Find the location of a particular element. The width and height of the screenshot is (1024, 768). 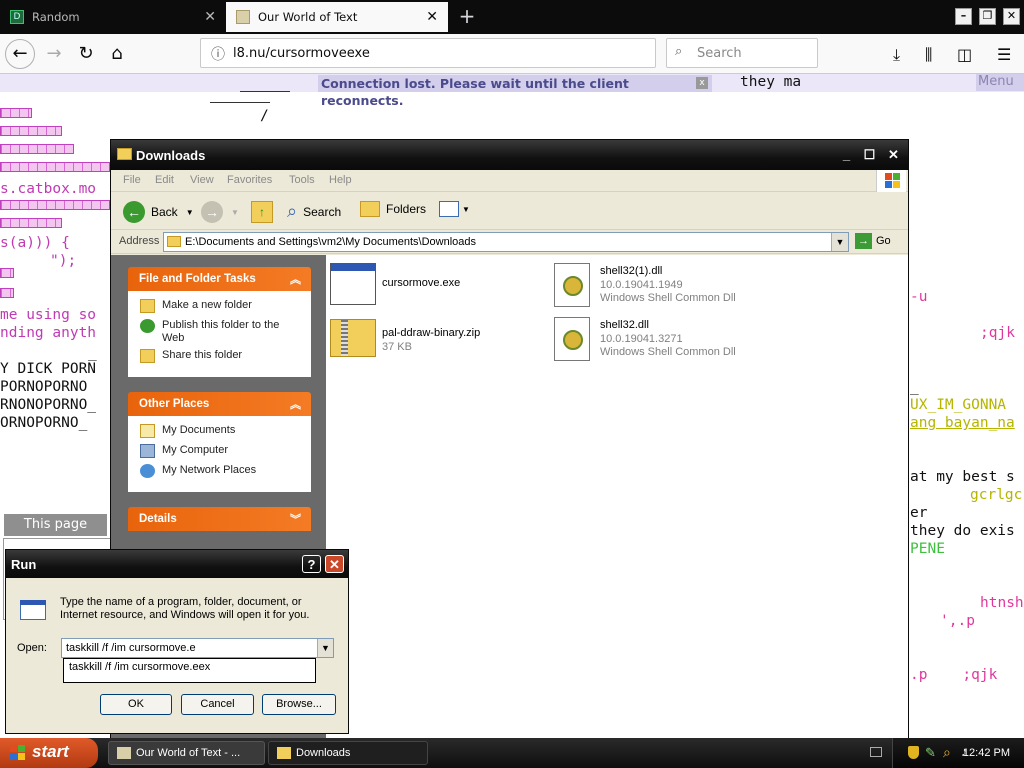

browser-icon is located at coordinates (124, 753).